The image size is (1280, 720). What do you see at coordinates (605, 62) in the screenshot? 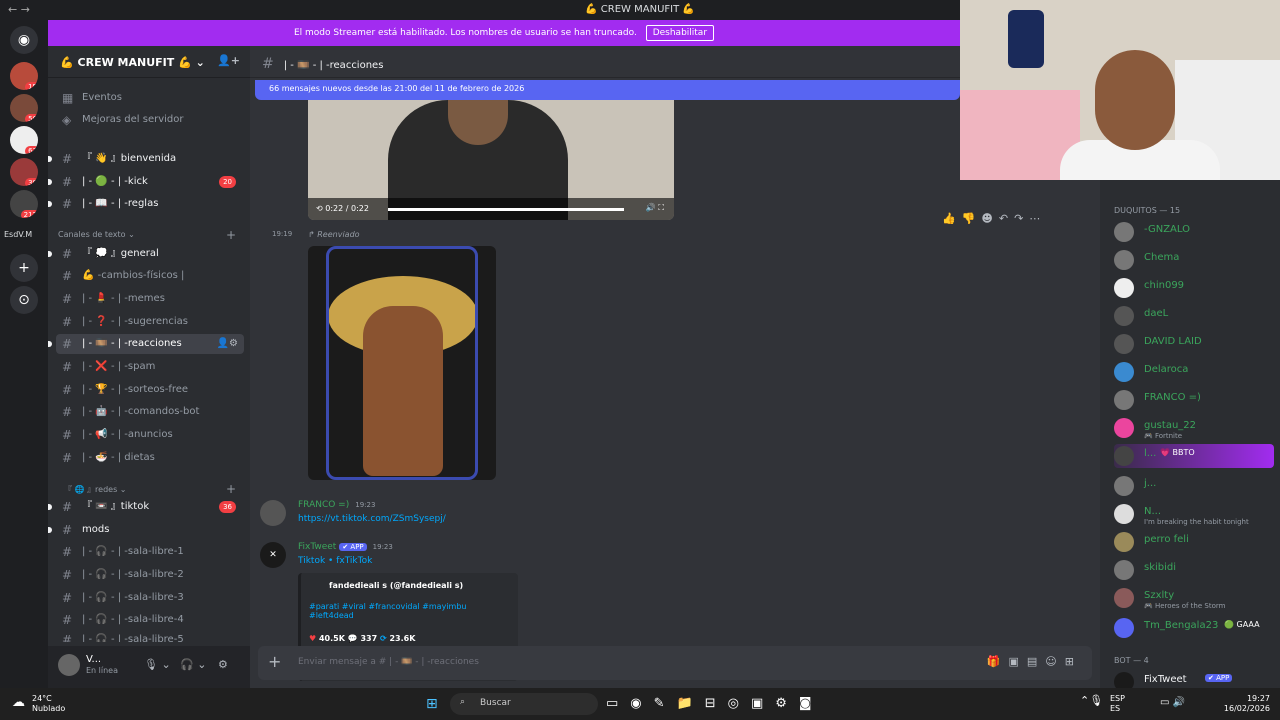
I see `channel-header: # | - 🎞️ - | -reacciones` at bounding box center [605, 62].